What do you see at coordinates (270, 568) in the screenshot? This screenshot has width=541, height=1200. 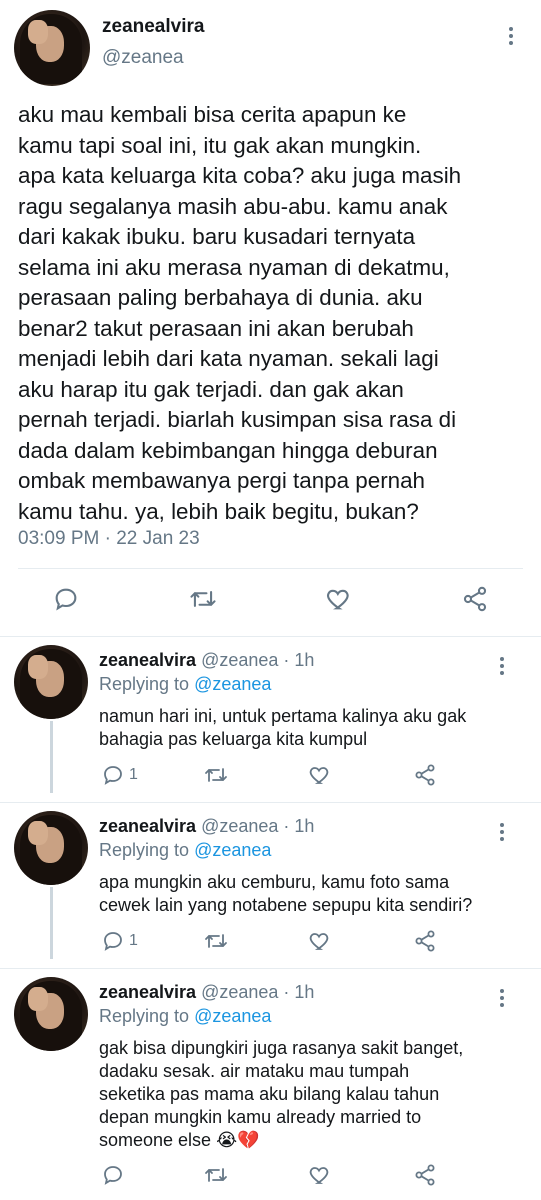 I see `divider` at bounding box center [270, 568].